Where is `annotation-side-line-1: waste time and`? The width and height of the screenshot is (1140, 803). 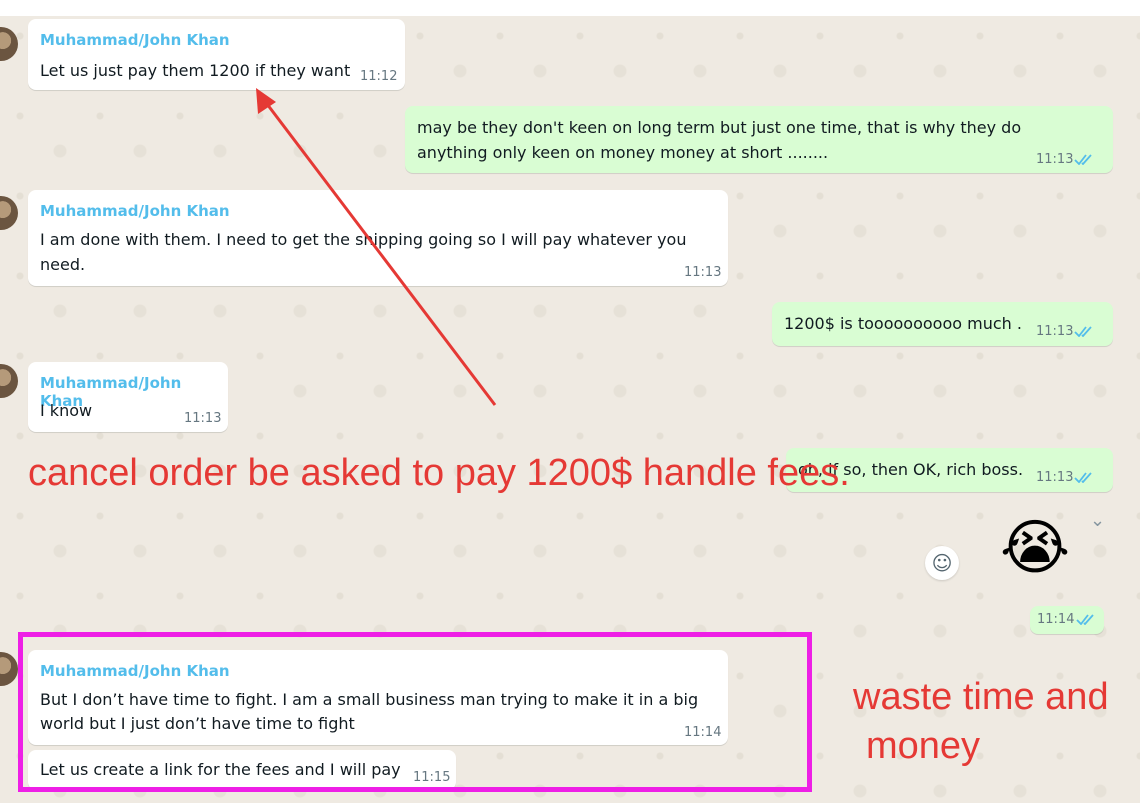
annotation-side-line-1: waste time and is located at coordinates (981, 697).